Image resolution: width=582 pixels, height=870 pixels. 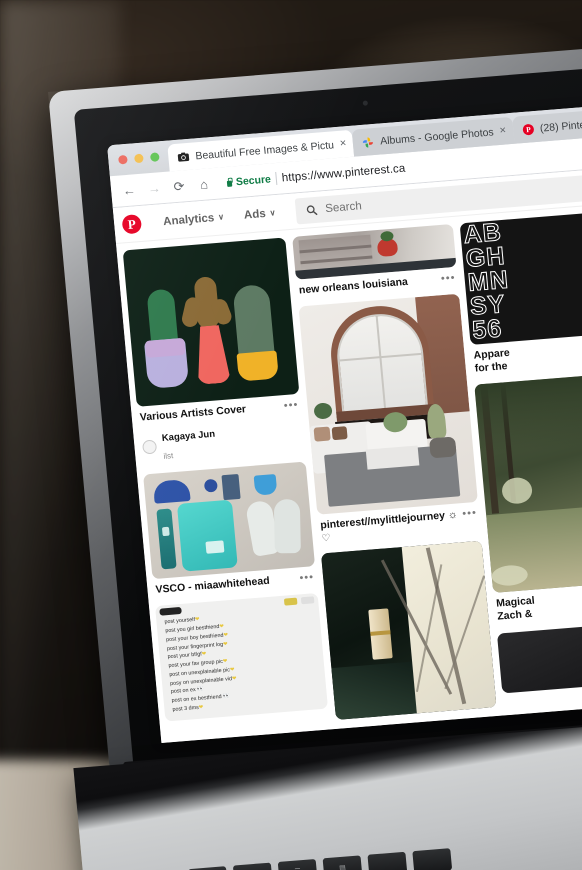 What do you see at coordinates (179, 186) in the screenshot?
I see `reload-button: ⟳` at bounding box center [179, 186].